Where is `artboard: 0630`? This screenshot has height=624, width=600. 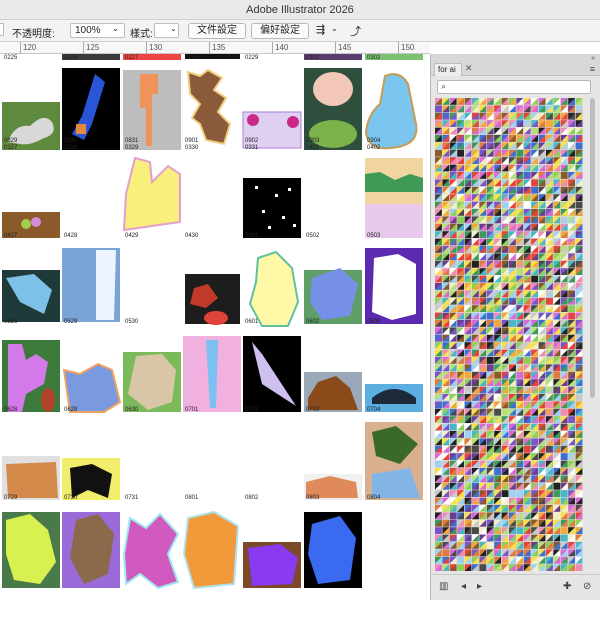 artboard: 0630 is located at coordinates (152, 368).